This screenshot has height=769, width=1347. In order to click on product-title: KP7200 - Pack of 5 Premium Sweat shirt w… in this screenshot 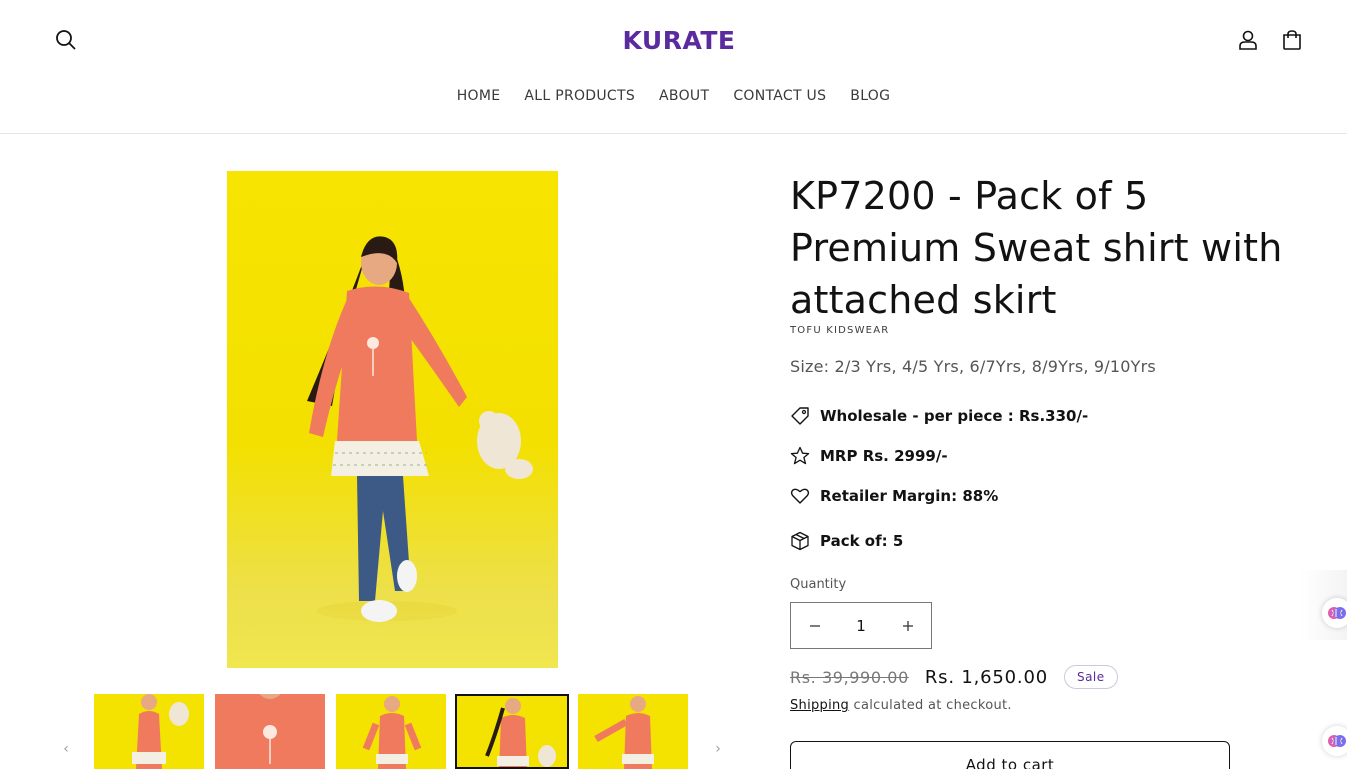, I will do `click(1036, 248)`.